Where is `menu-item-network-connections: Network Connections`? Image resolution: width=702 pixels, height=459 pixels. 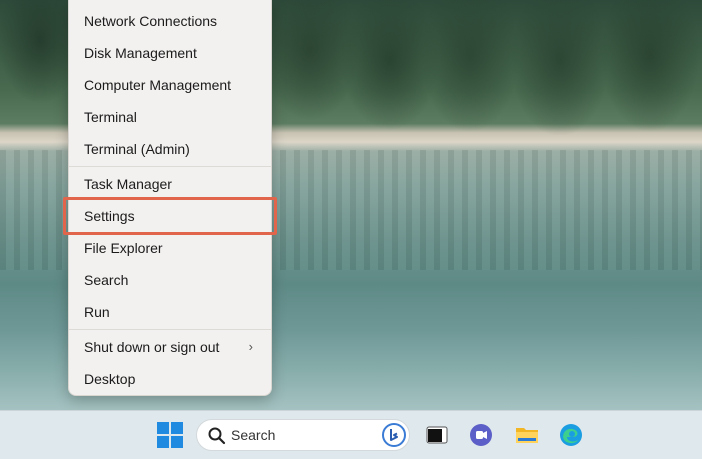
menu-item-network-connections: Network Connections is located at coordinates (170, 21).